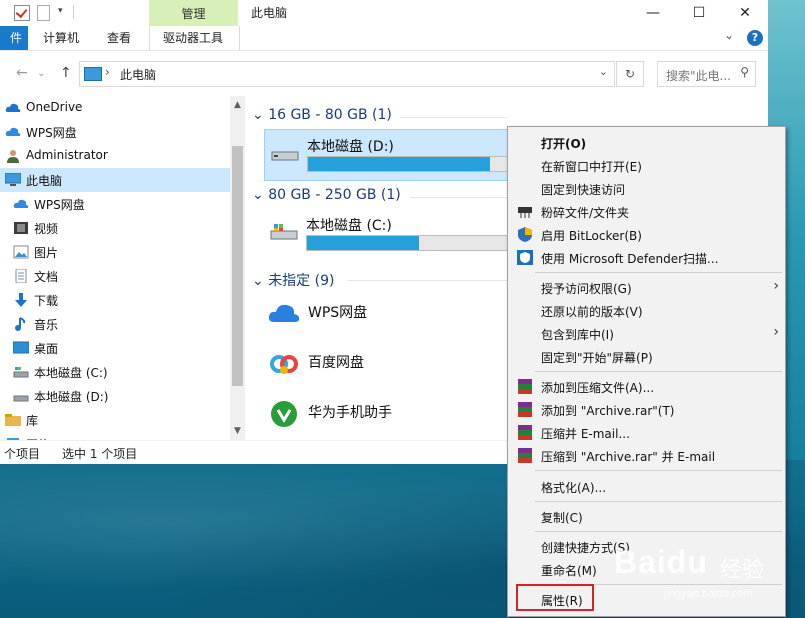  What do you see at coordinates (66, 73) in the screenshot?
I see `up-button: ↑` at bounding box center [66, 73].